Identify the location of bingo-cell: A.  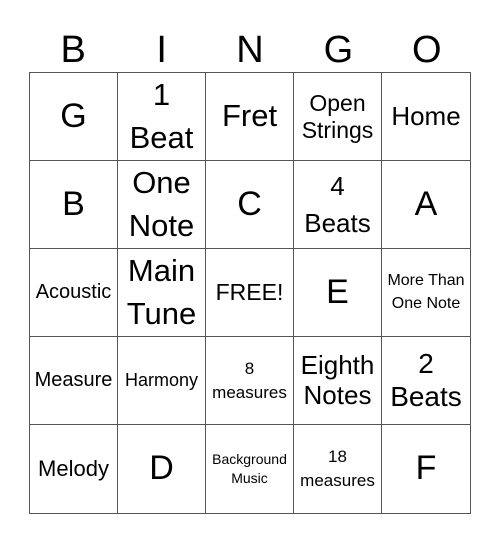
(426, 205).